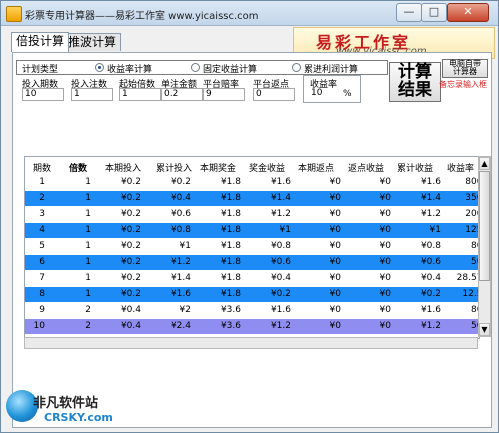 This screenshot has height=433, width=499. Describe the element at coordinates (252, 294) in the screenshot. I see `table-row: 8 1 ¥0.2 ¥1.6 ¥1.8 ¥0.2 ¥0 ¥0 ¥0.2 12.5%` at that location.